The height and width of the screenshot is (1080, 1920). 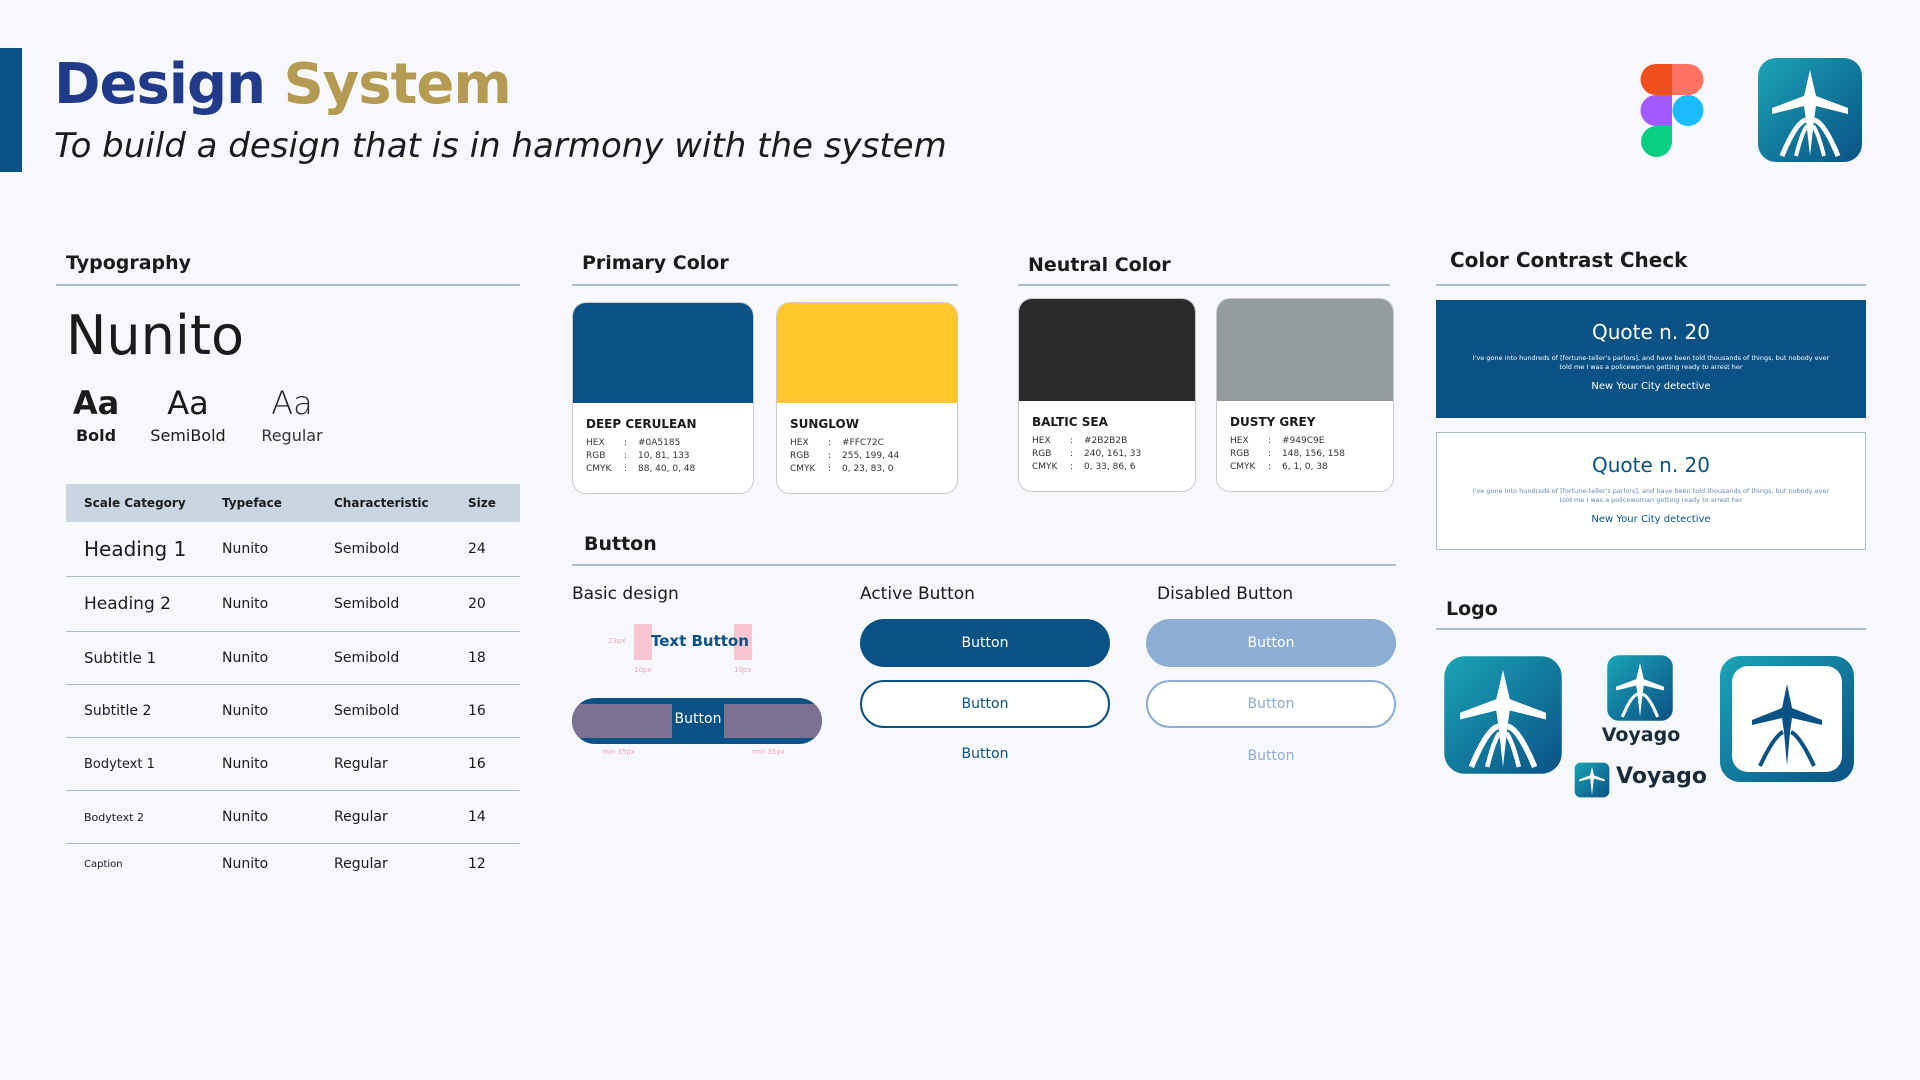 I want to click on logo-section-title: Logo, so click(x=1472, y=609).